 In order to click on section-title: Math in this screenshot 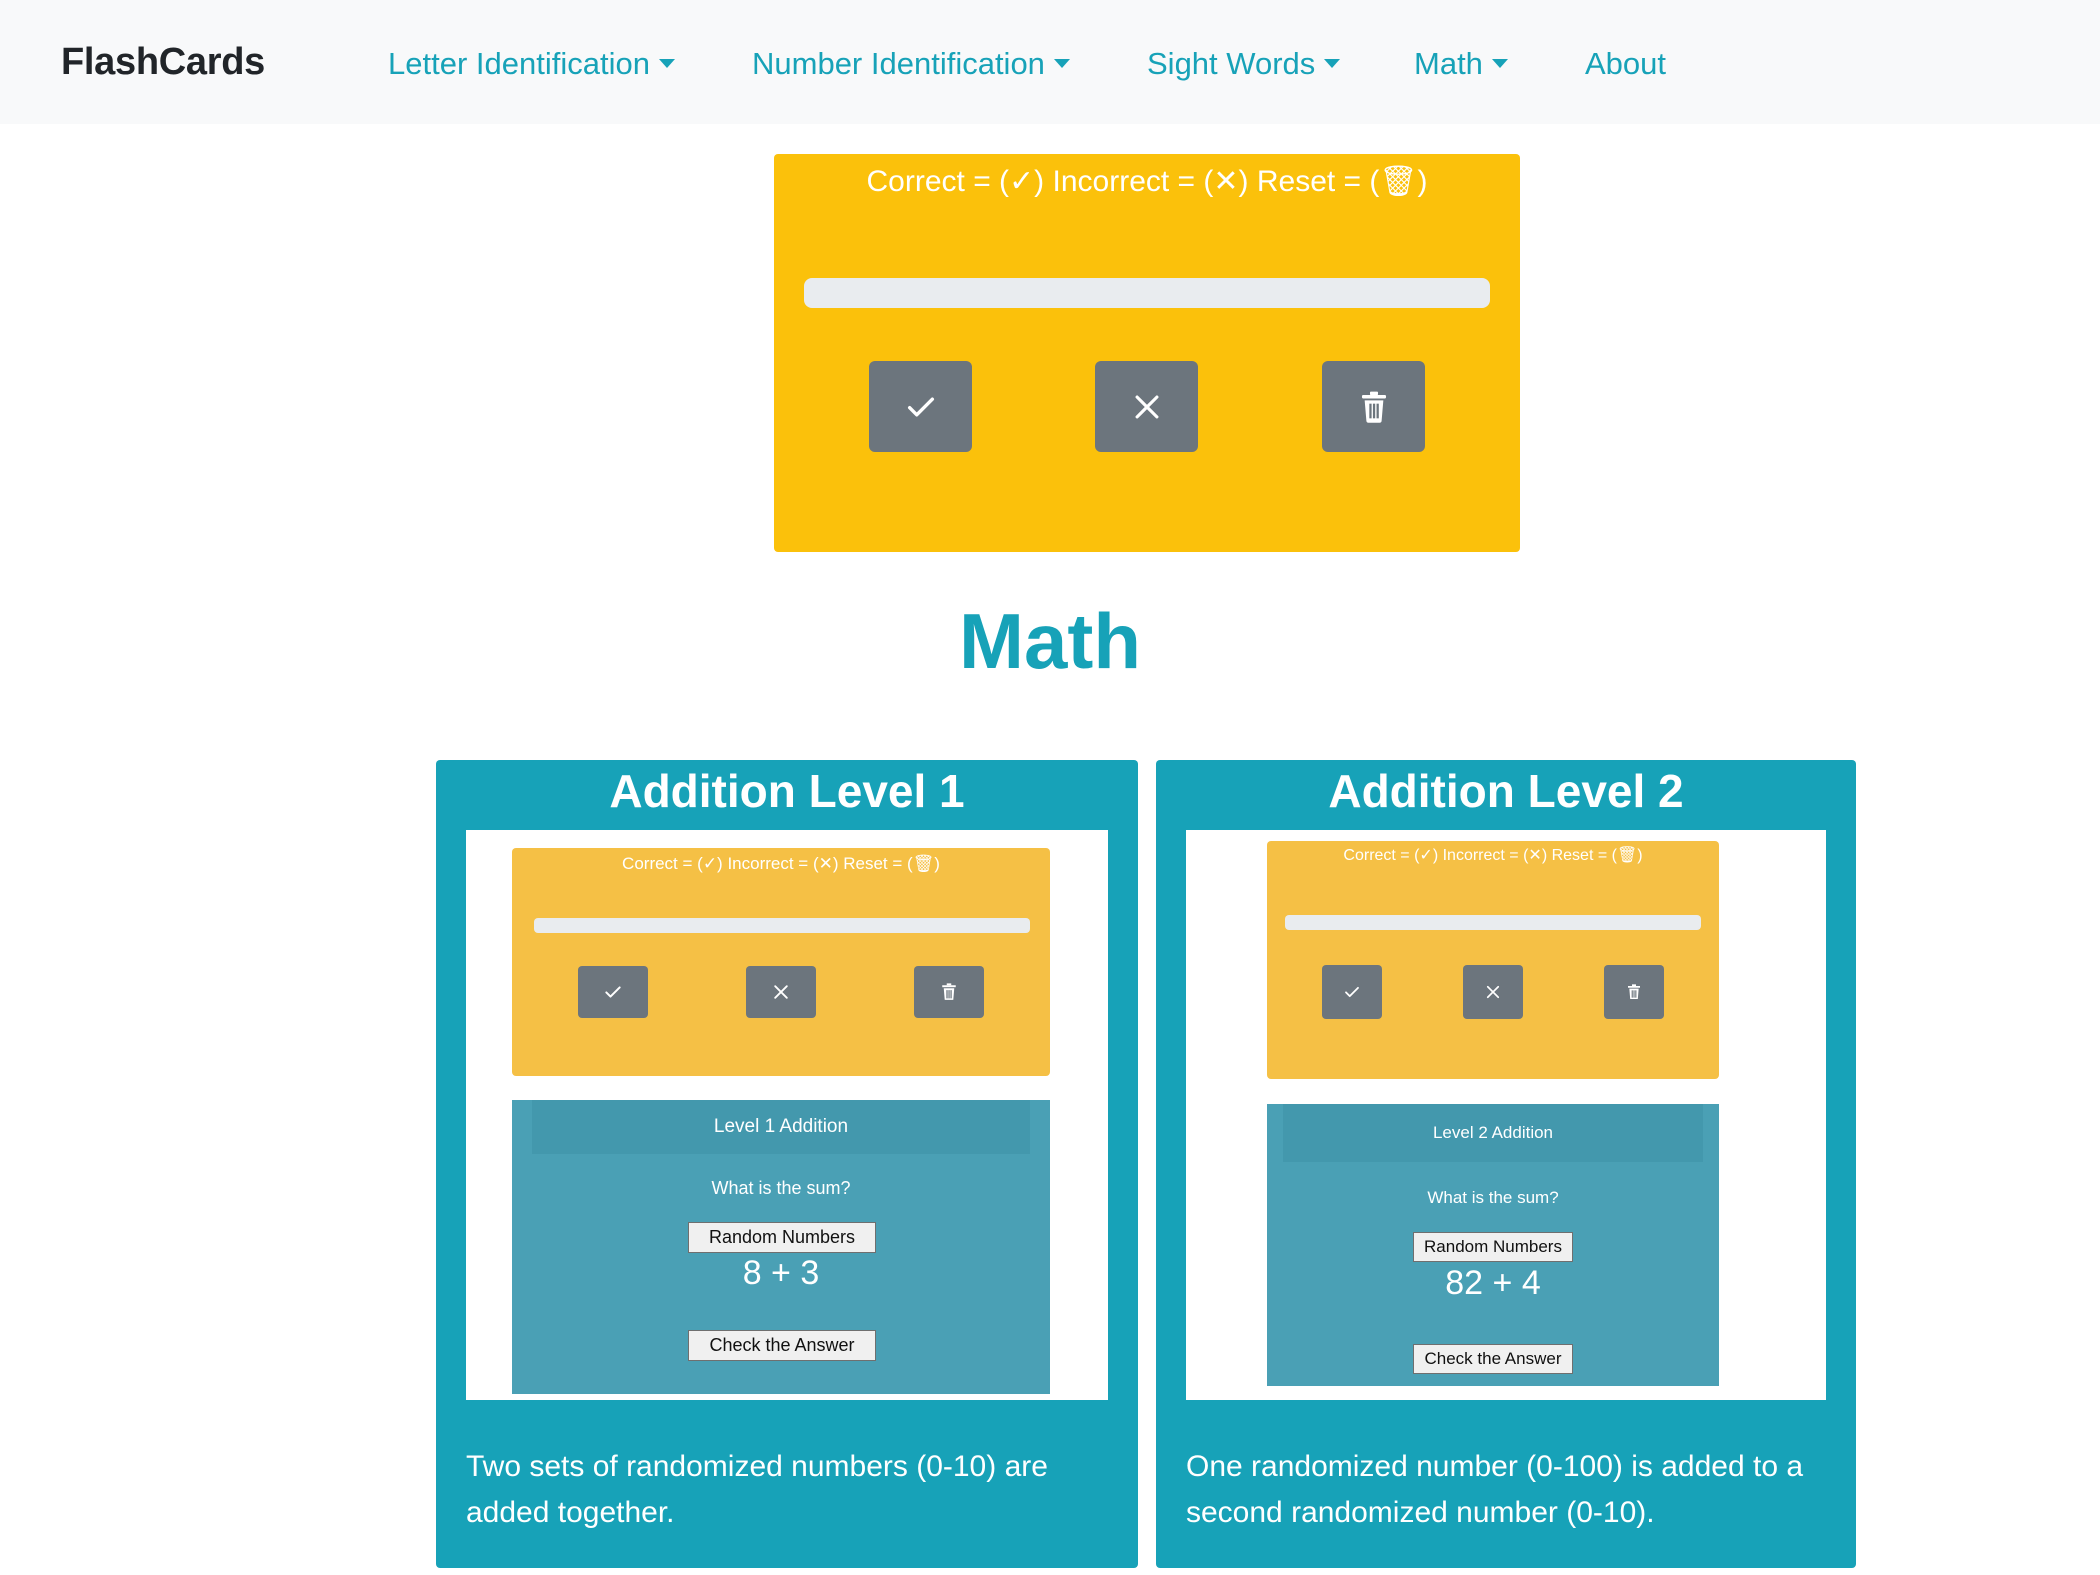, I will do `click(1050, 641)`.